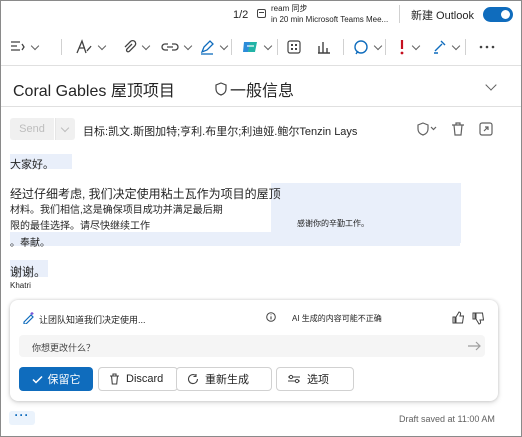 This screenshot has width=522, height=437. Describe the element at coordinates (252, 346) in the screenshot. I see `copilot-refine-input: 你想更改什么？` at that location.